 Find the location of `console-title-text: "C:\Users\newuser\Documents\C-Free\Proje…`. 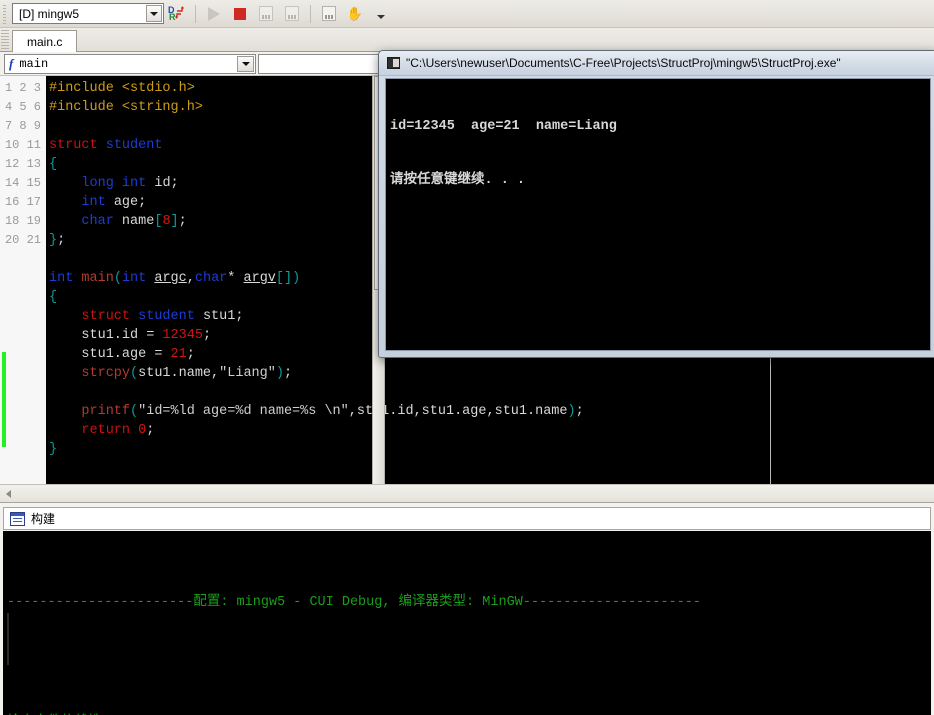

console-title-text: "C:\Users\newuser\Documents\C-Free\Proje… is located at coordinates (623, 63).